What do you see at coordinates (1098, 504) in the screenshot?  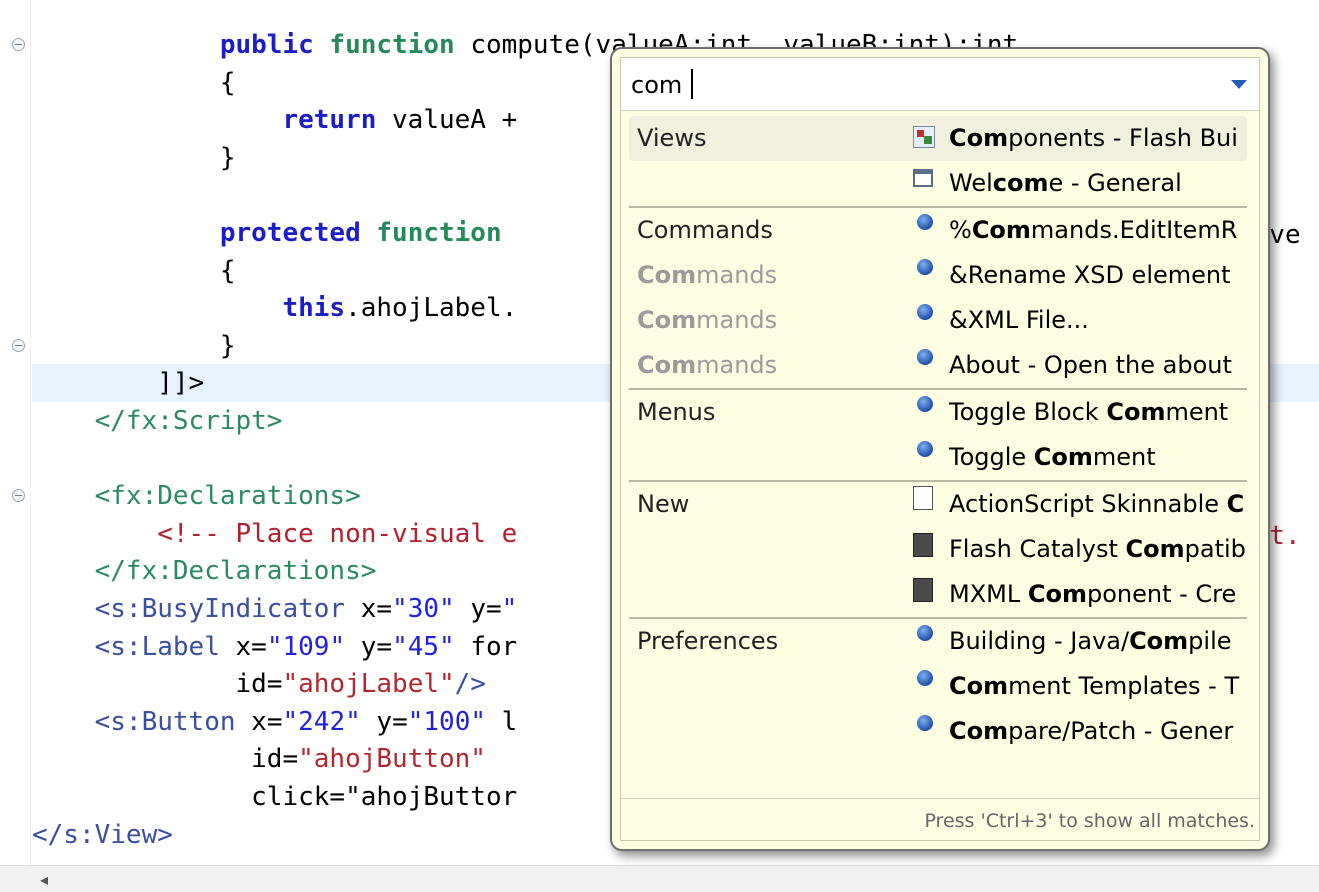 I see `result-label: ActionScript Skinnable C` at bounding box center [1098, 504].